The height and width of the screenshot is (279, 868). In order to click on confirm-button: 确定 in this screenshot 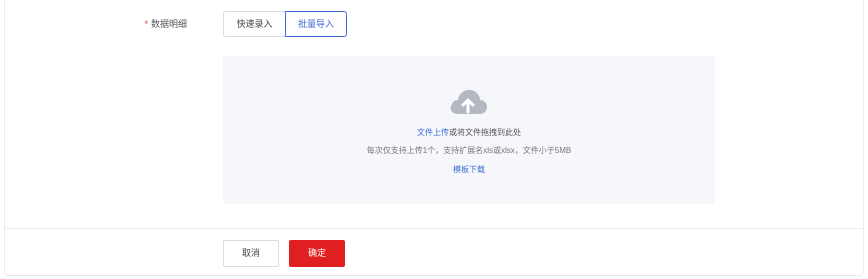, I will do `click(317, 253)`.